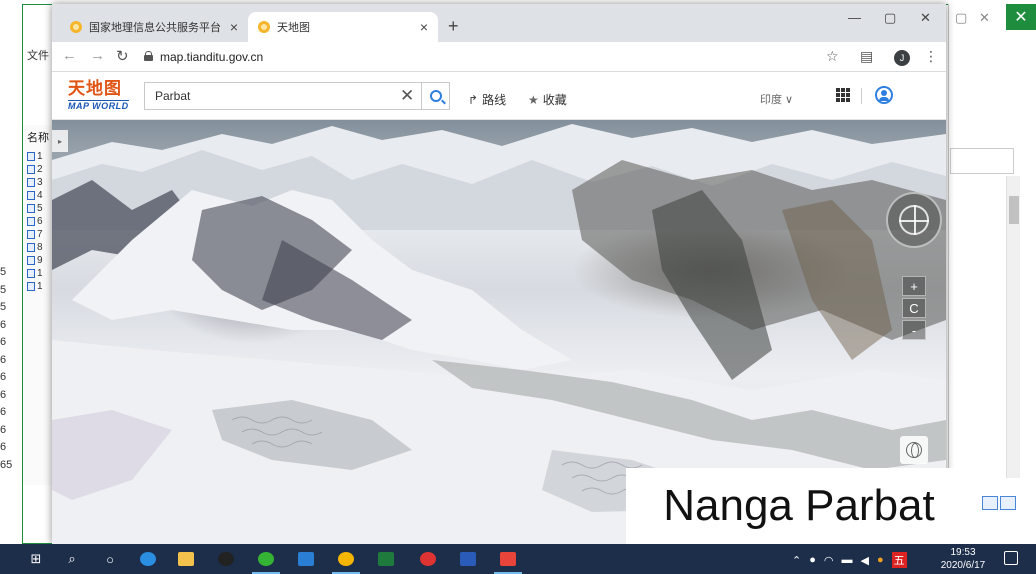  I want to click on bookmark-star-icon: ☆, so click(832, 56).